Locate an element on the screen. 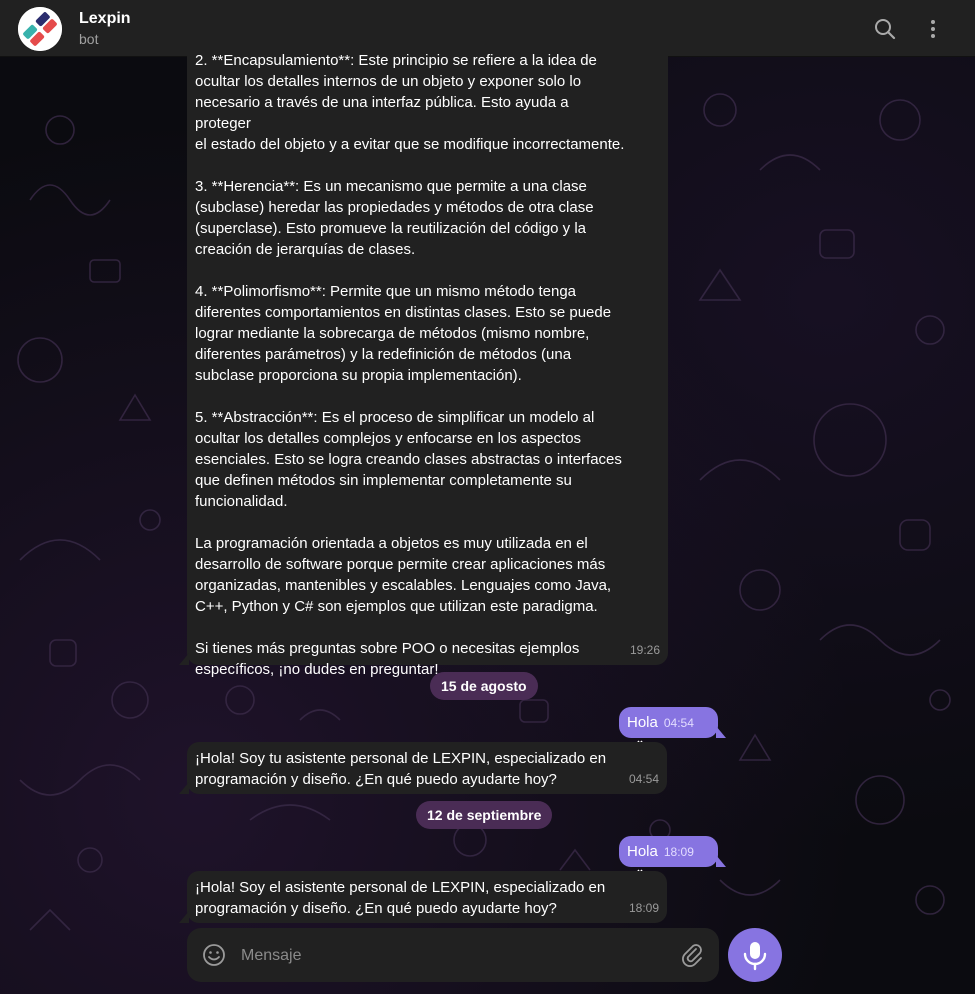  voice-record-button is located at coordinates (755, 955).